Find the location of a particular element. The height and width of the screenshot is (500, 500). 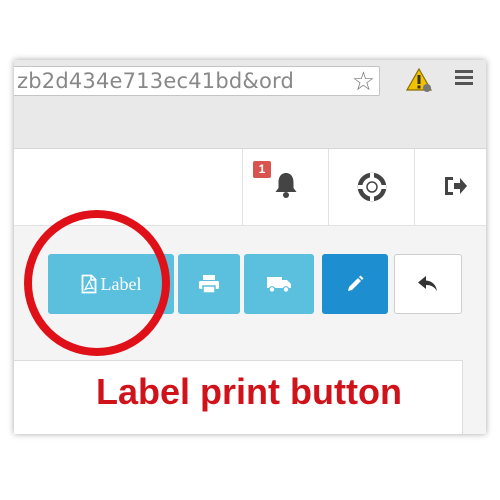

notifications-button: 1 is located at coordinates (285, 187).